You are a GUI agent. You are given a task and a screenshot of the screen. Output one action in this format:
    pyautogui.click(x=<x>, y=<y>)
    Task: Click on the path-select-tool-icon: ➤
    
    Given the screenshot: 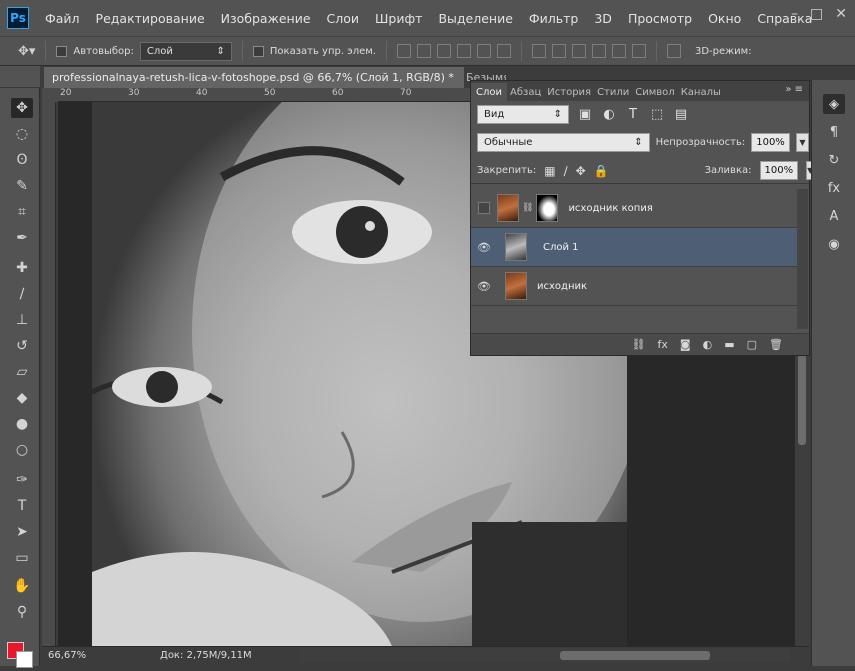 What is the action you would take?
    pyautogui.click(x=22, y=532)
    